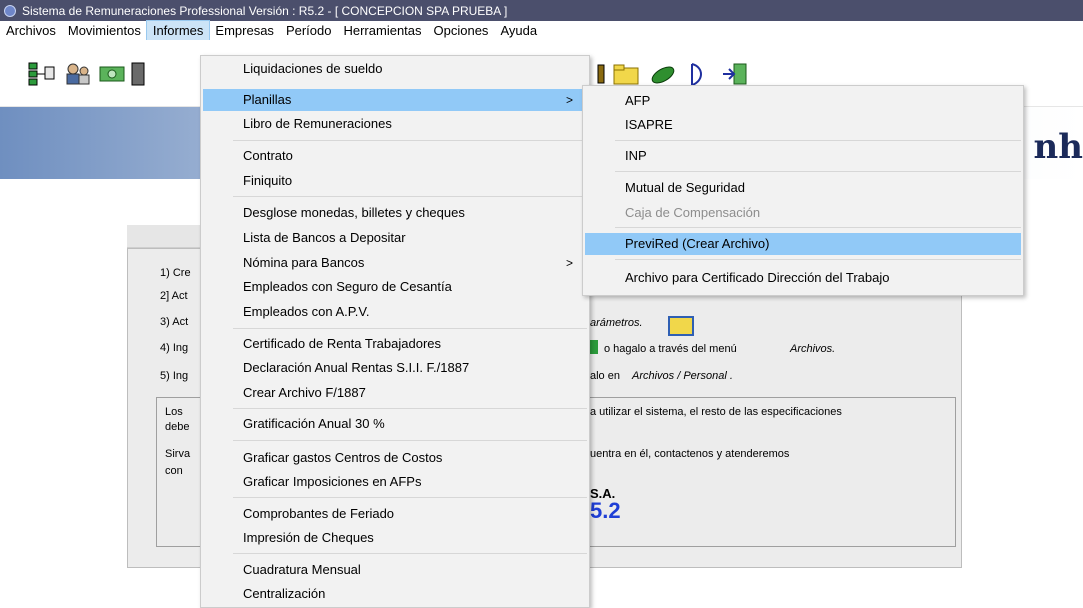  I want to click on banner-text: nh, so click(1058, 147).